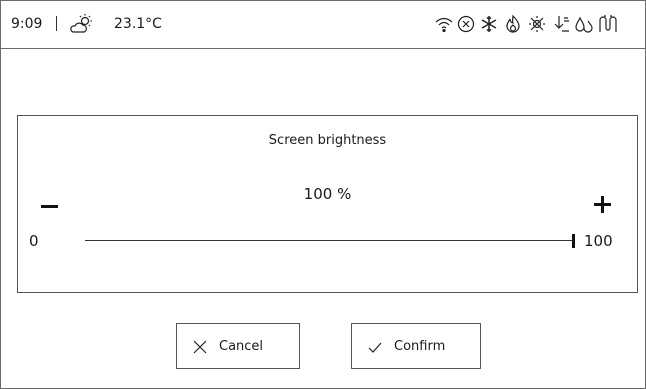 The height and width of the screenshot is (389, 646). What do you see at coordinates (537, 24) in the screenshot?
I see `sun-crossed-icon` at bounding box center [537, 24].